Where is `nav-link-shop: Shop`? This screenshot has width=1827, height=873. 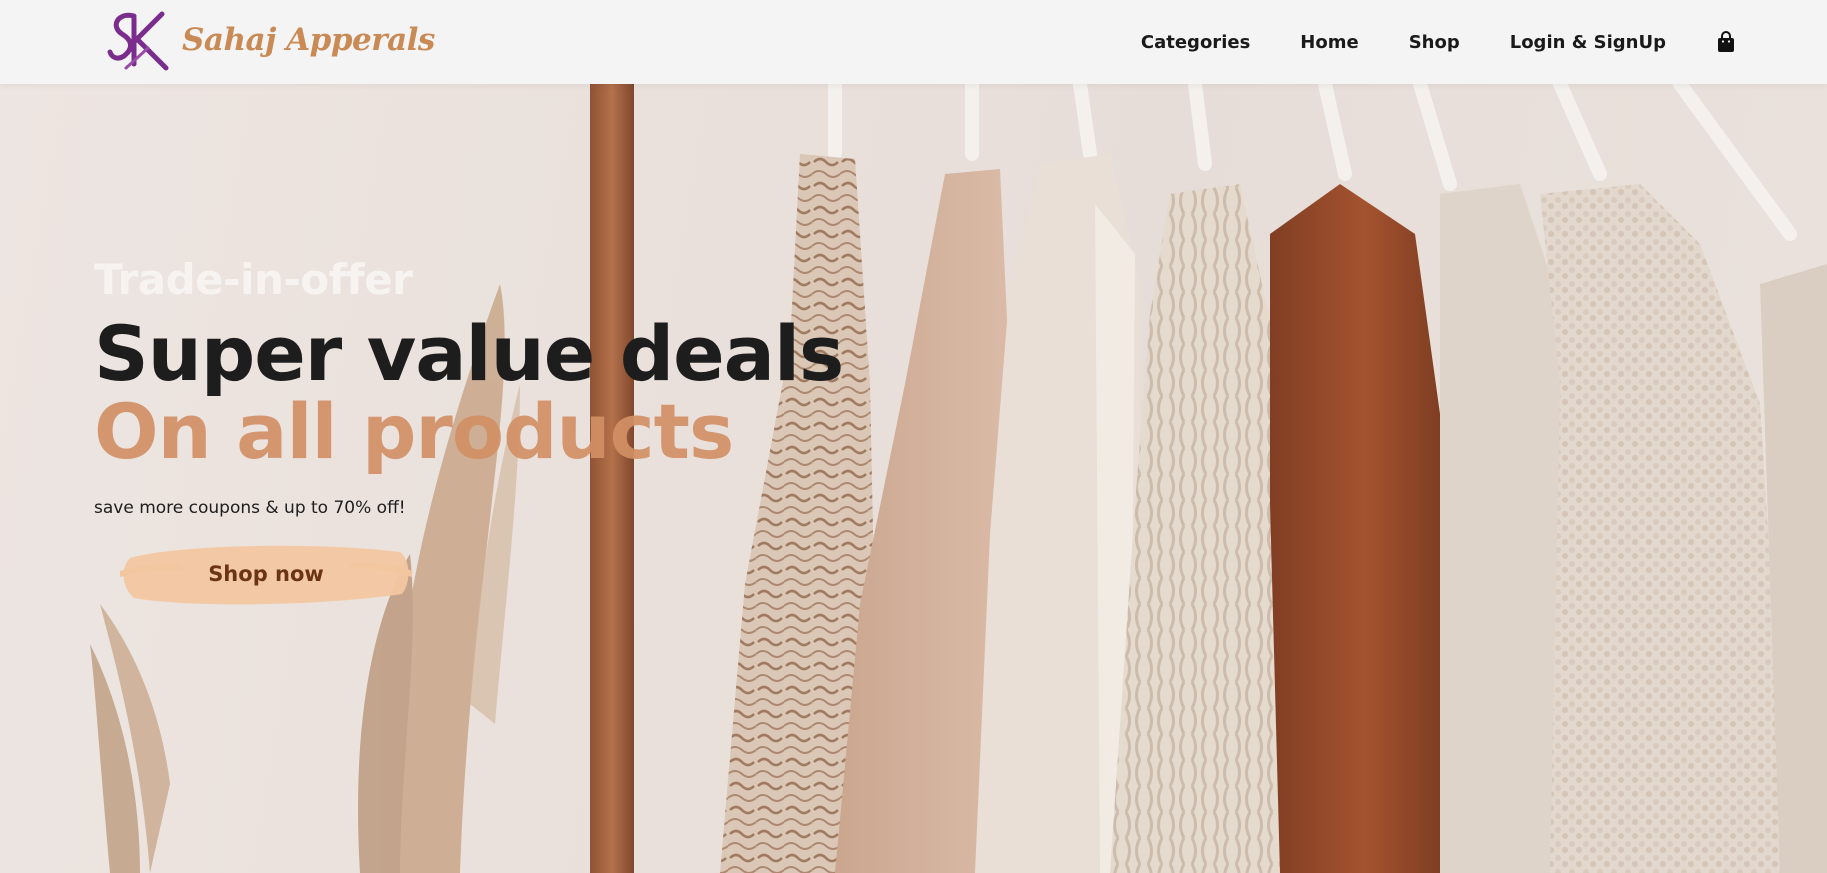
nav-link-shop: Shop is located at coordinates (1434, 42).